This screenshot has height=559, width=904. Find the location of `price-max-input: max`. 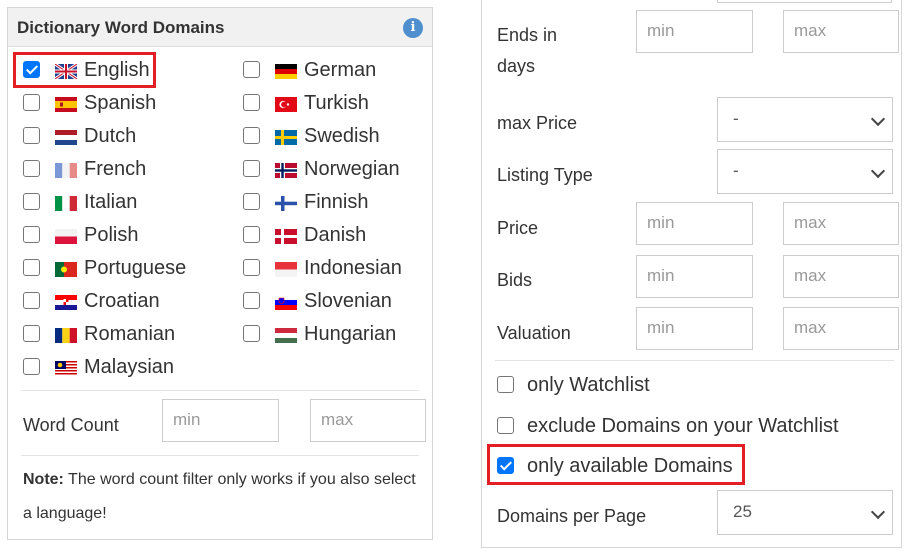

price-max-input: max is located at coordinates (841, 223).